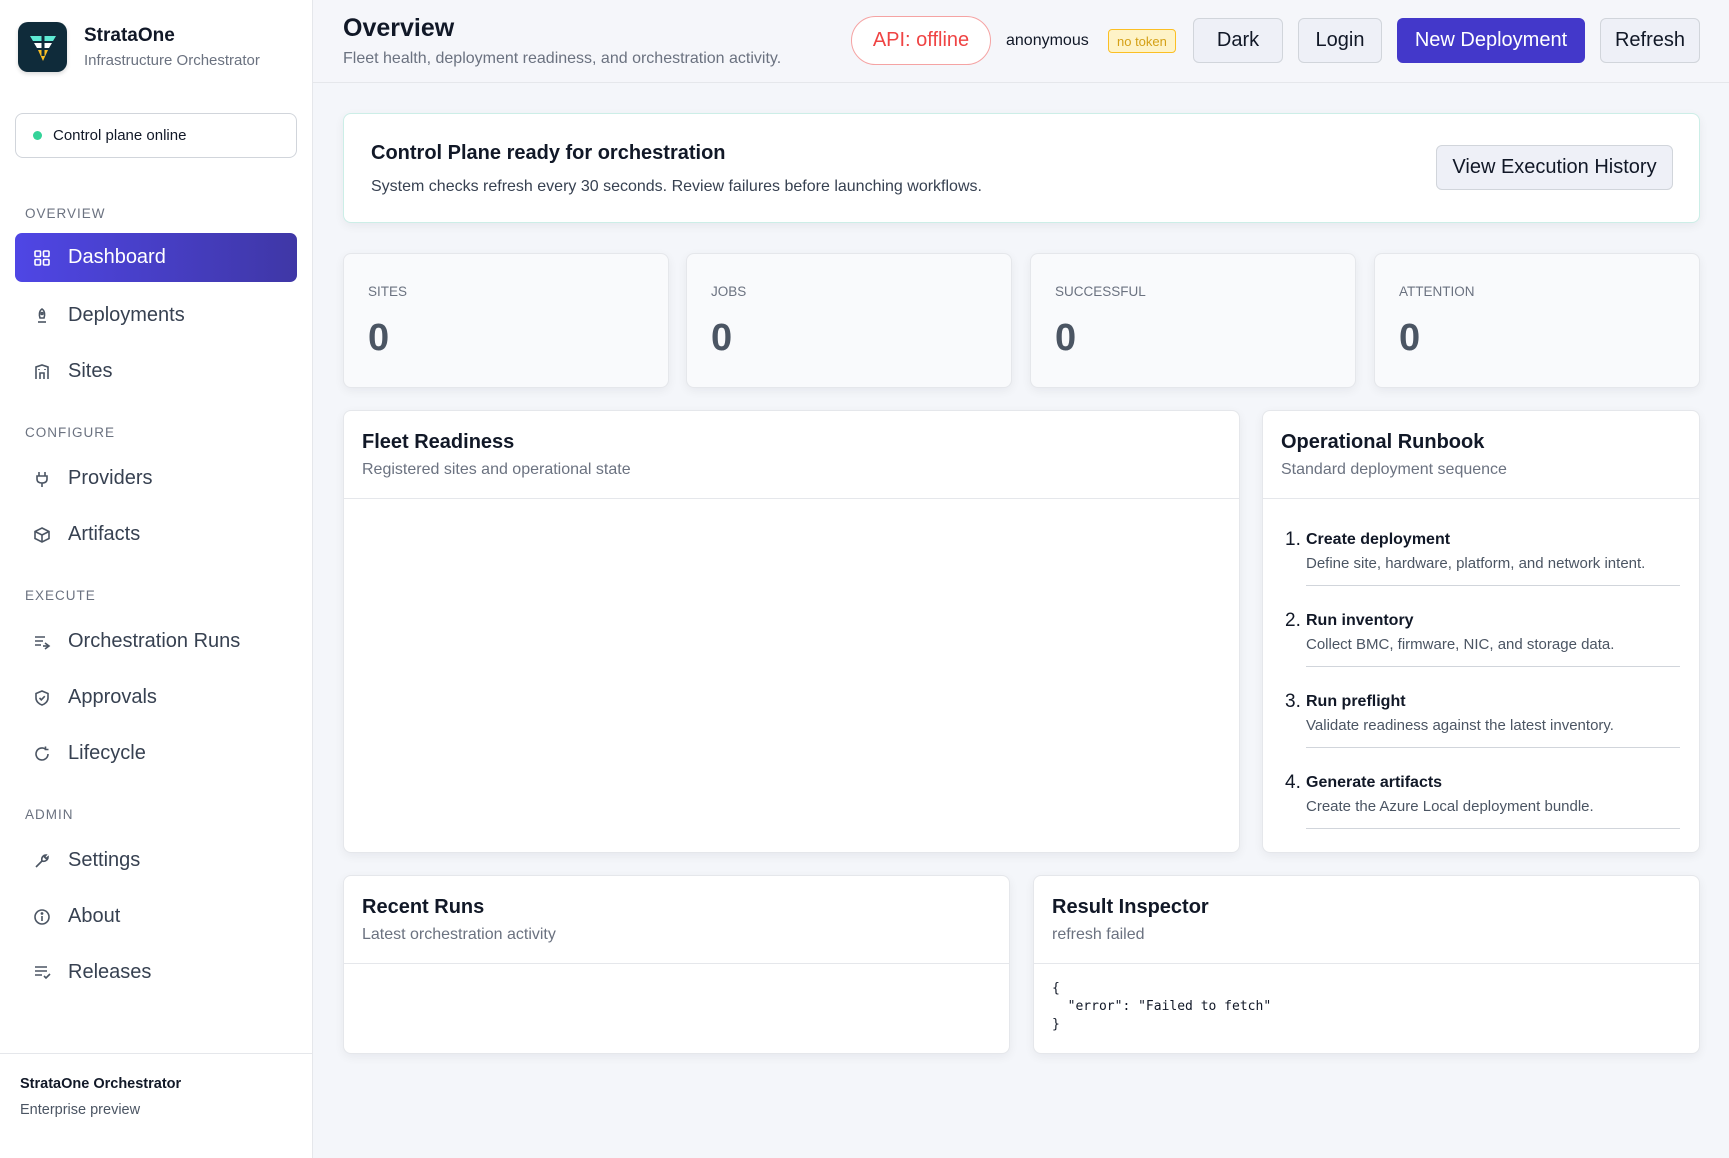 This screenshot has height=1158, width=1729. What do you see at coordinates (438, 442) in the screenshot?
I see `panel-title: Fleet Readiness` at bounding box center [438, 442].